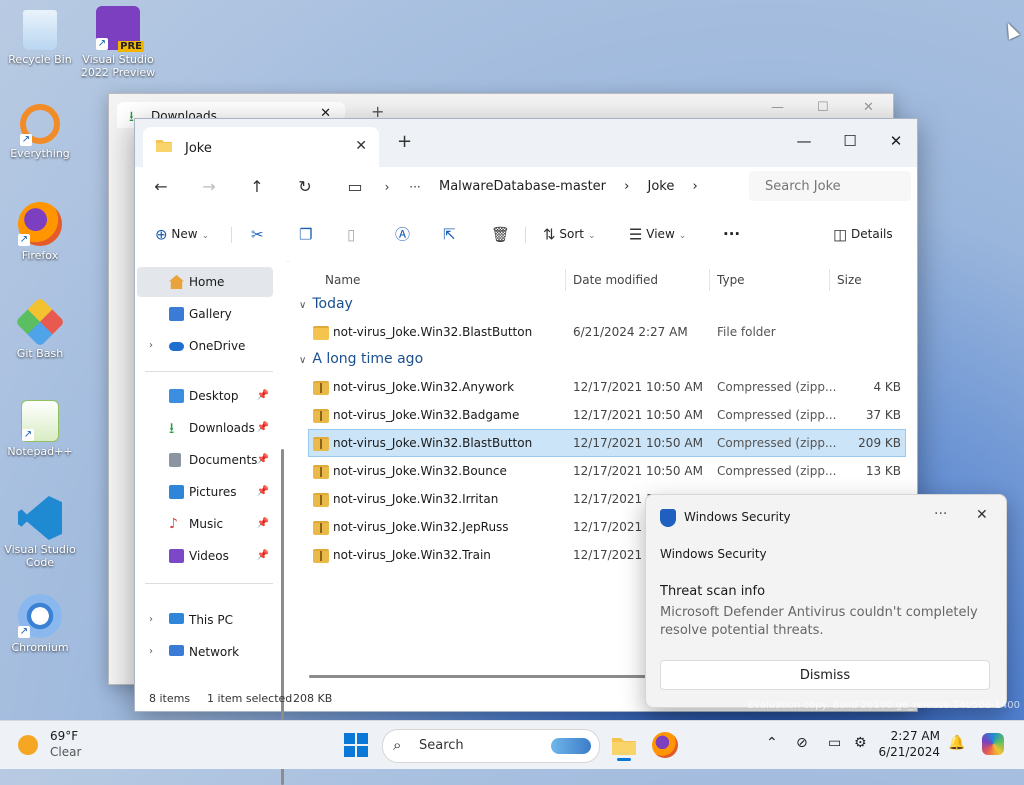 Image resolution: width=1024 pixels, height=785 pixels. Describe the element at coordinates (205, 492) in the screenshot. I see `nav-item-pictures: Pictures 📌` at that location.